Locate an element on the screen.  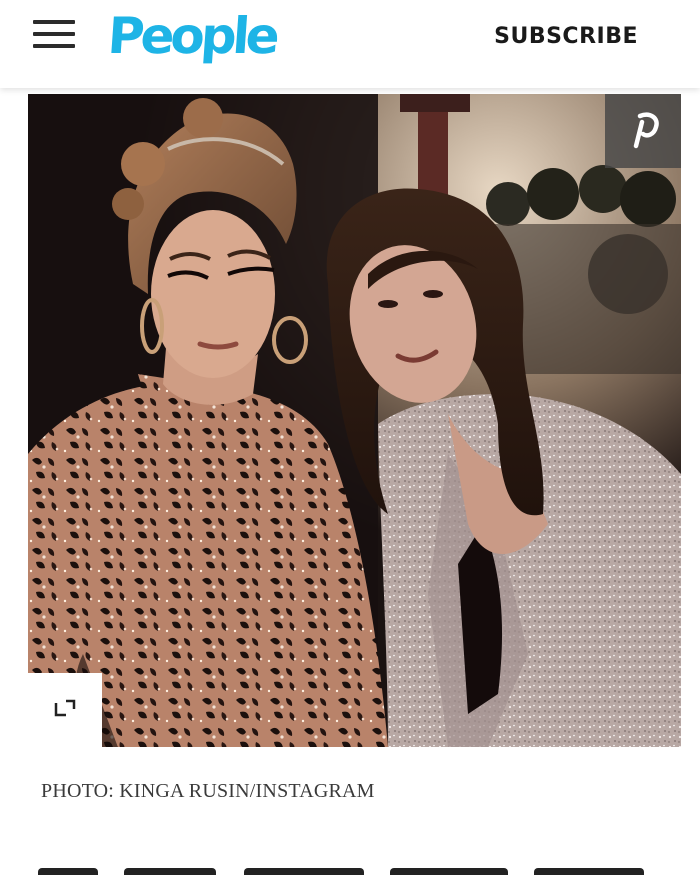
expand-button is located at coordinates (65, 710).